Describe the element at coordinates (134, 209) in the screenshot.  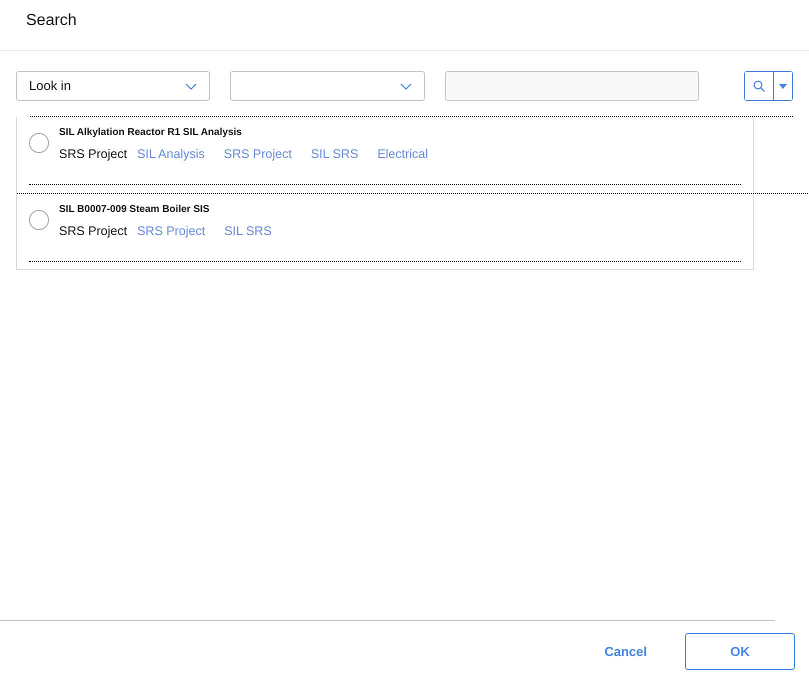
I see `result-title: SIL B0007-009 Steam Boiler SIS` at that location.